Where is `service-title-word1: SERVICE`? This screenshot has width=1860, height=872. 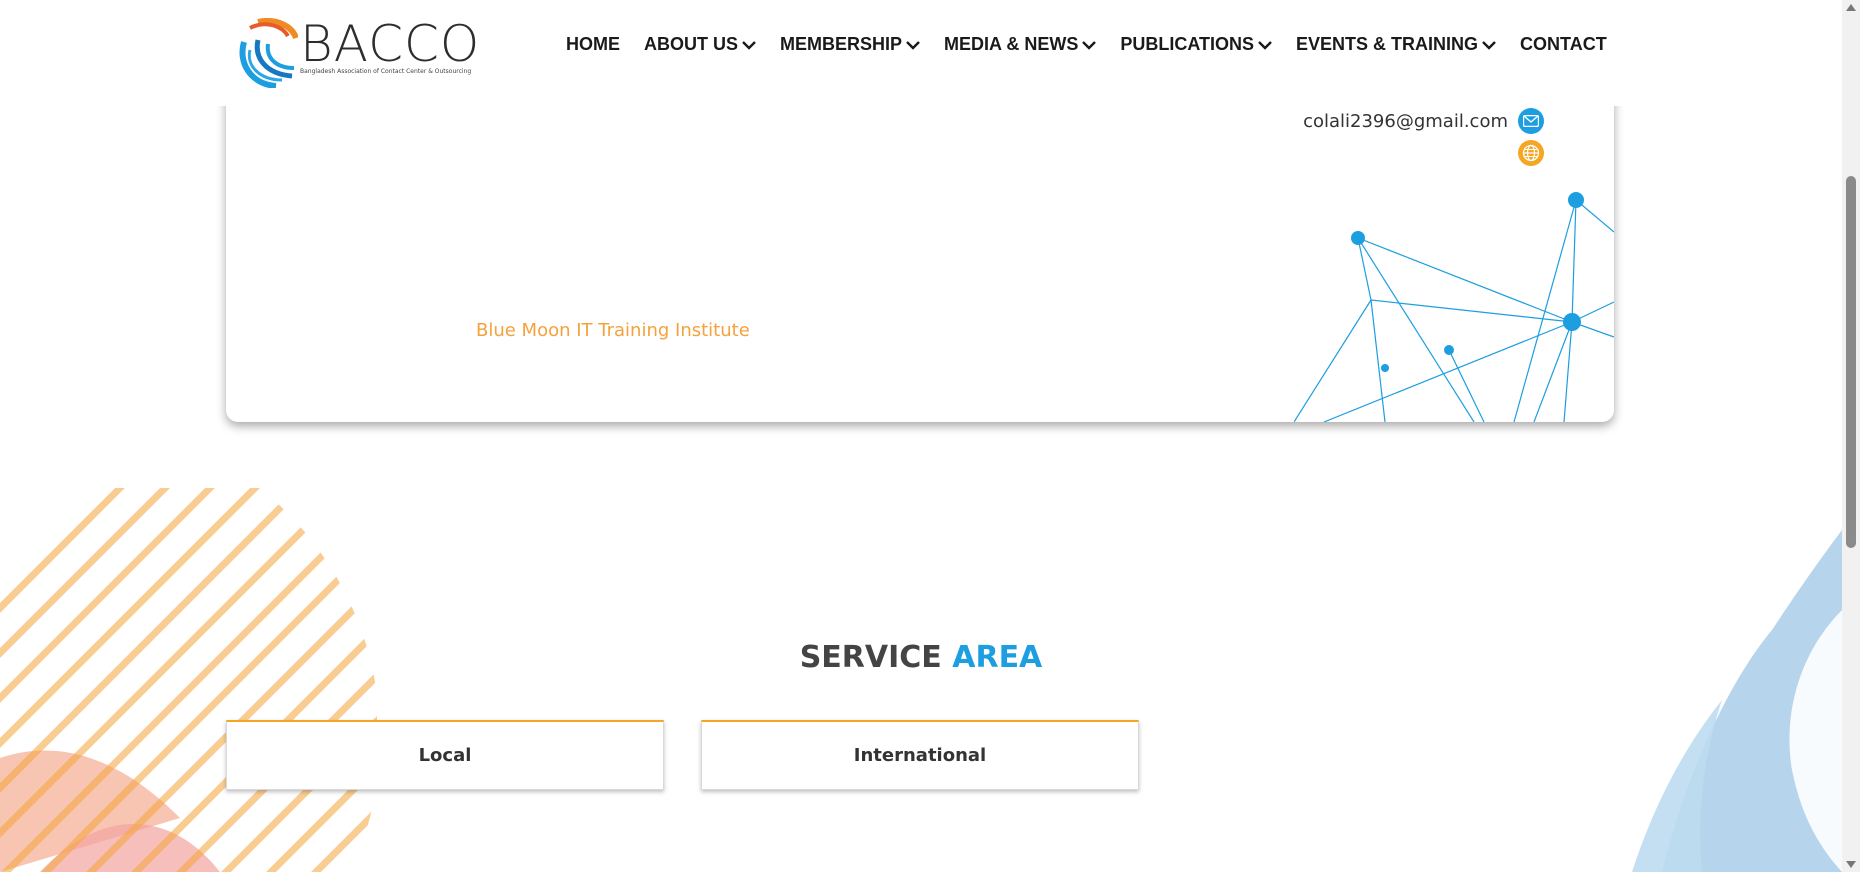
service-title-word1: SERVICE is located at coordinates (870, 657).